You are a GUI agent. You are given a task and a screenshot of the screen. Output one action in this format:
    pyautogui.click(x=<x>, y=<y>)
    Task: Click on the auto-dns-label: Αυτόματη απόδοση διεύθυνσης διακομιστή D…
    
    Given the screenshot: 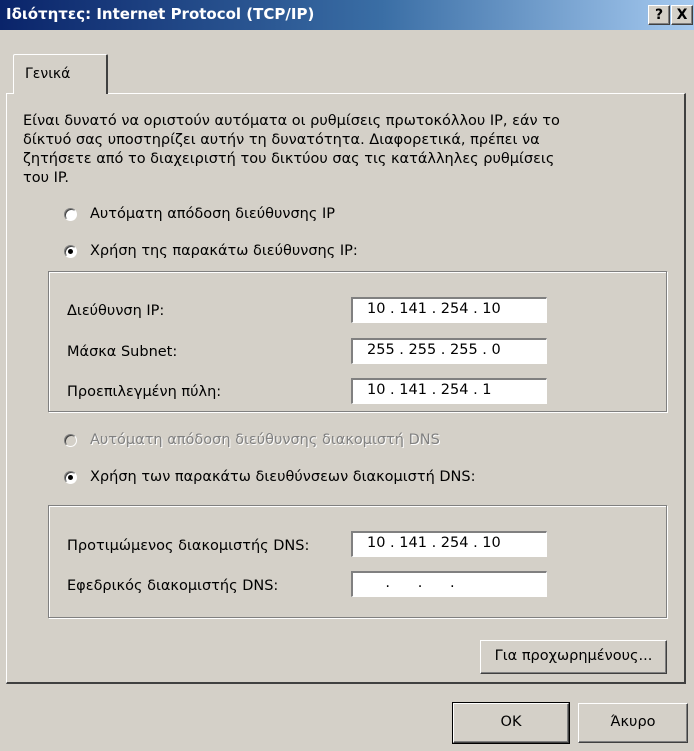 What is the action you would take?
    pyautogui.click(x=265, y=440)
    